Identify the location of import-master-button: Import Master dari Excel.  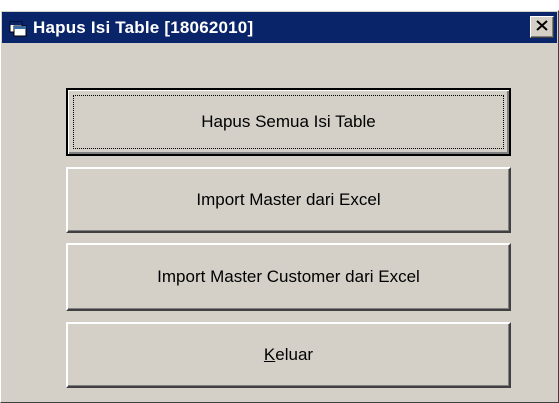
(288, 200).